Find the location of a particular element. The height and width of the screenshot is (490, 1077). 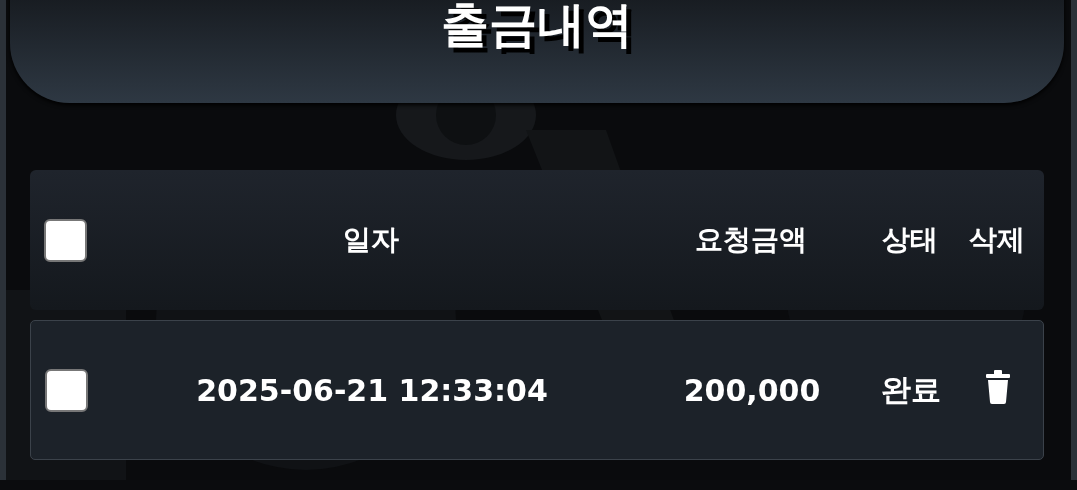

amount-cell: 200,000 is located at coordinates (752, 390).